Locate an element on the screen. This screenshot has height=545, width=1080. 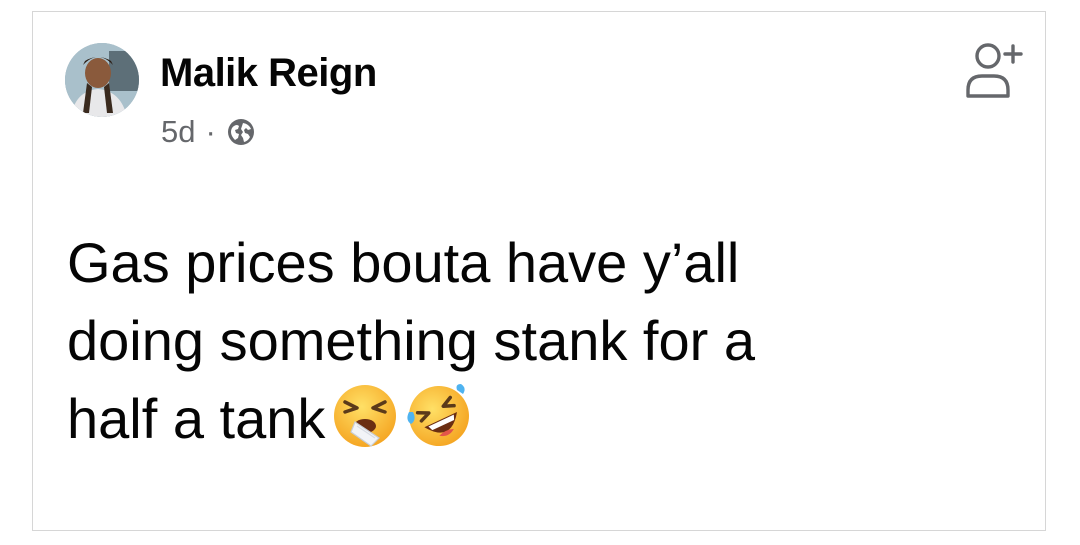
globe-icon is located at coordinates (241, 132).